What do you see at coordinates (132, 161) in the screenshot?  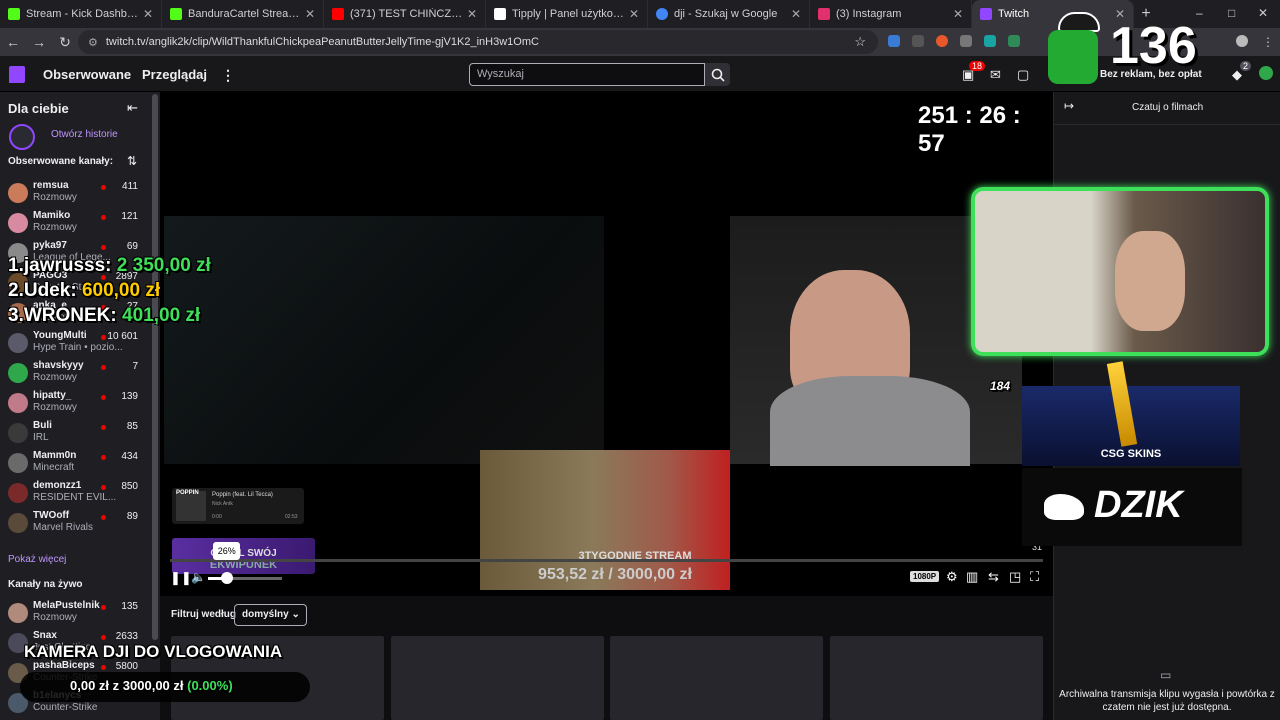 I see `sort-icon: ⇅` at bounding box center [132, 161].